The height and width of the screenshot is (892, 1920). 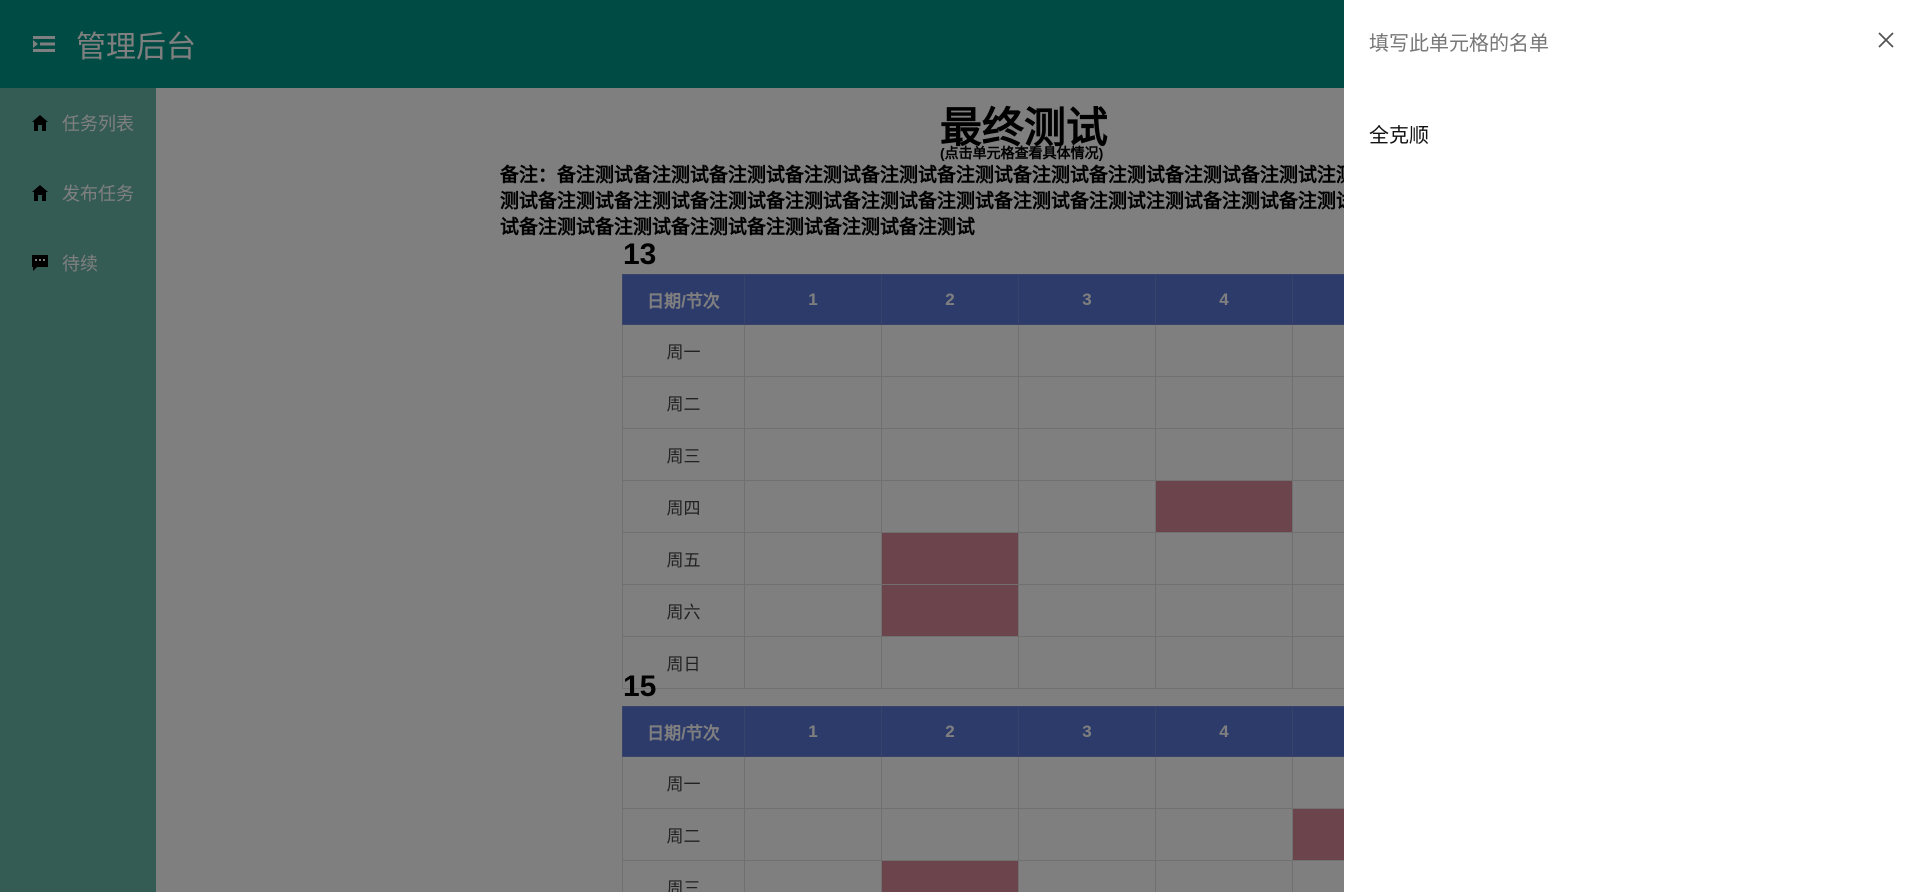 I want to click on close-icon, so click(x=1886, y=40).